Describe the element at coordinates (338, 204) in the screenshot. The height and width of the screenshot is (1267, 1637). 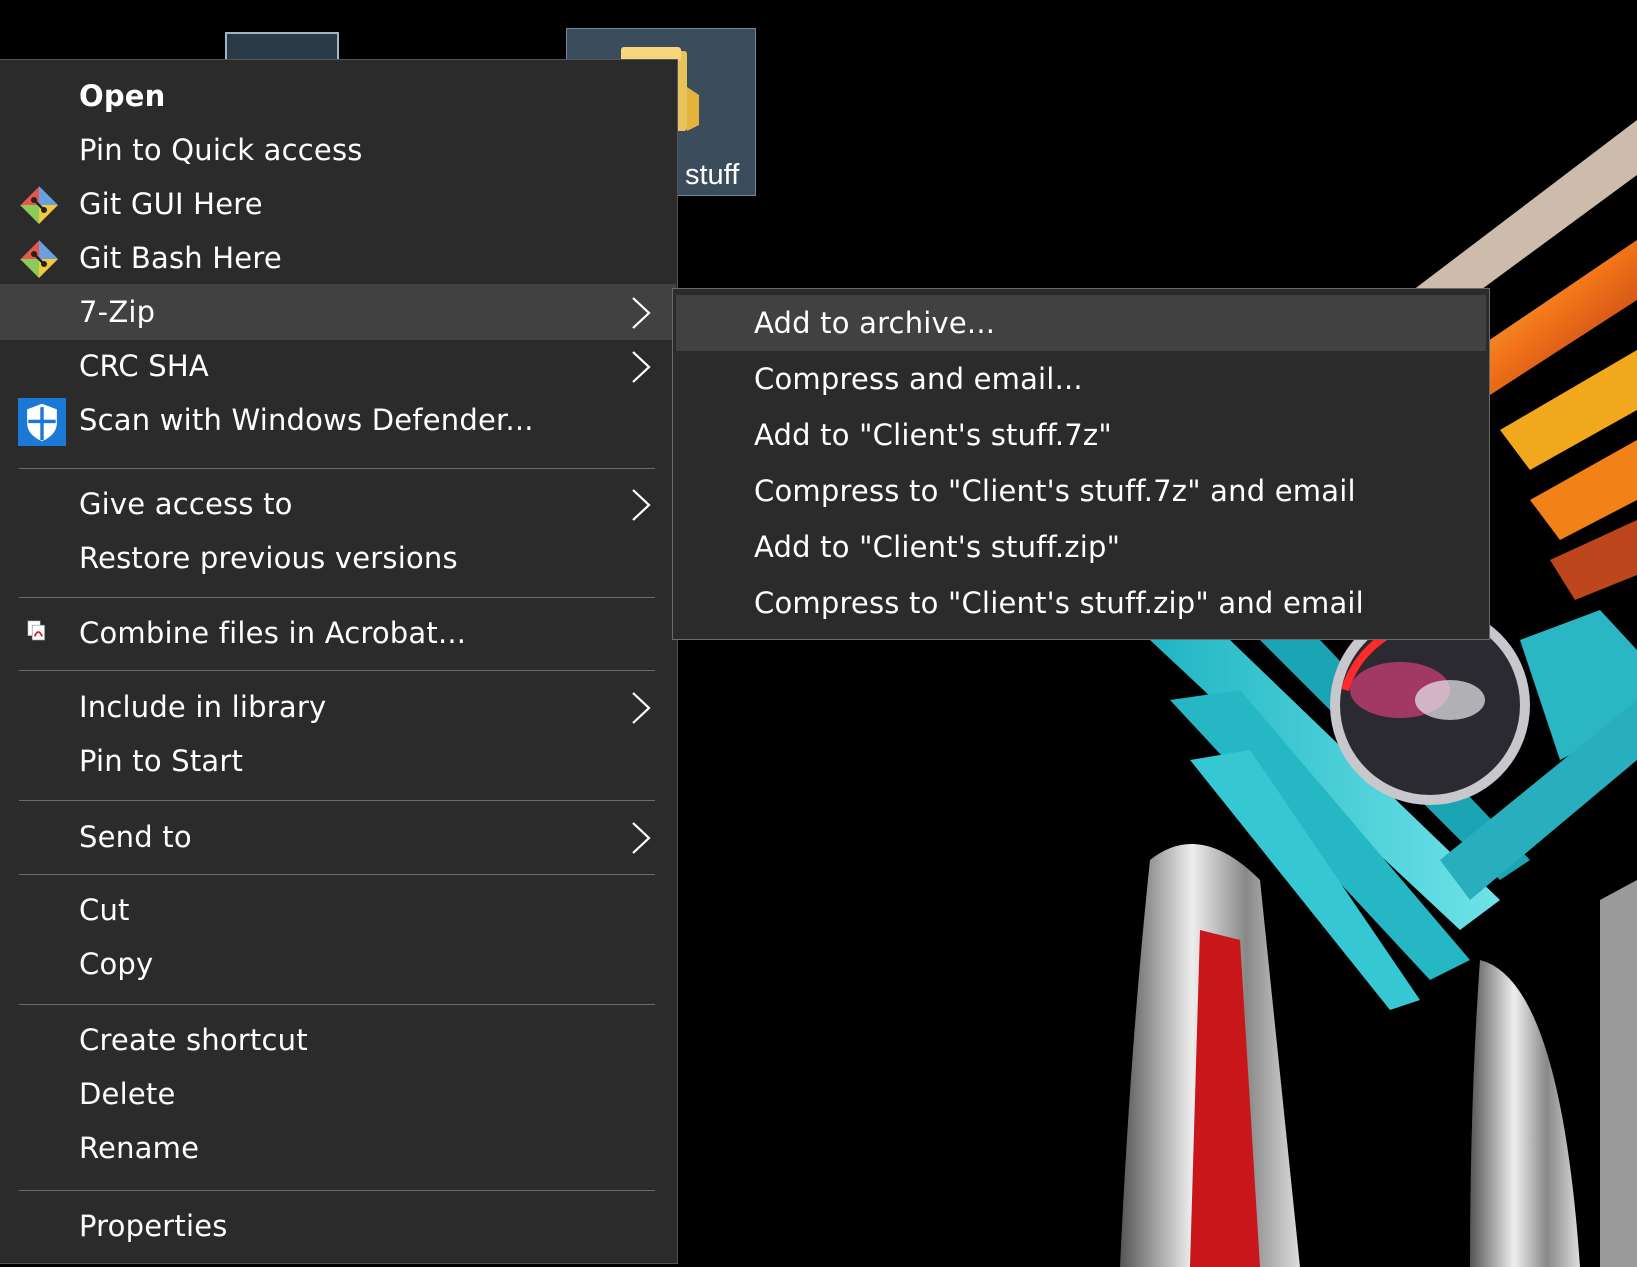
I see `menu-item-git-gui-here: Git GUI Here` at that location.